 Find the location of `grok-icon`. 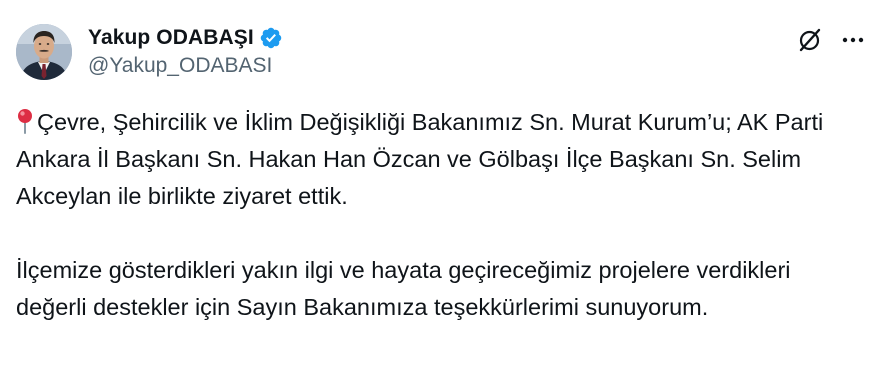

grok-icon is located at coordinates (810, 40).